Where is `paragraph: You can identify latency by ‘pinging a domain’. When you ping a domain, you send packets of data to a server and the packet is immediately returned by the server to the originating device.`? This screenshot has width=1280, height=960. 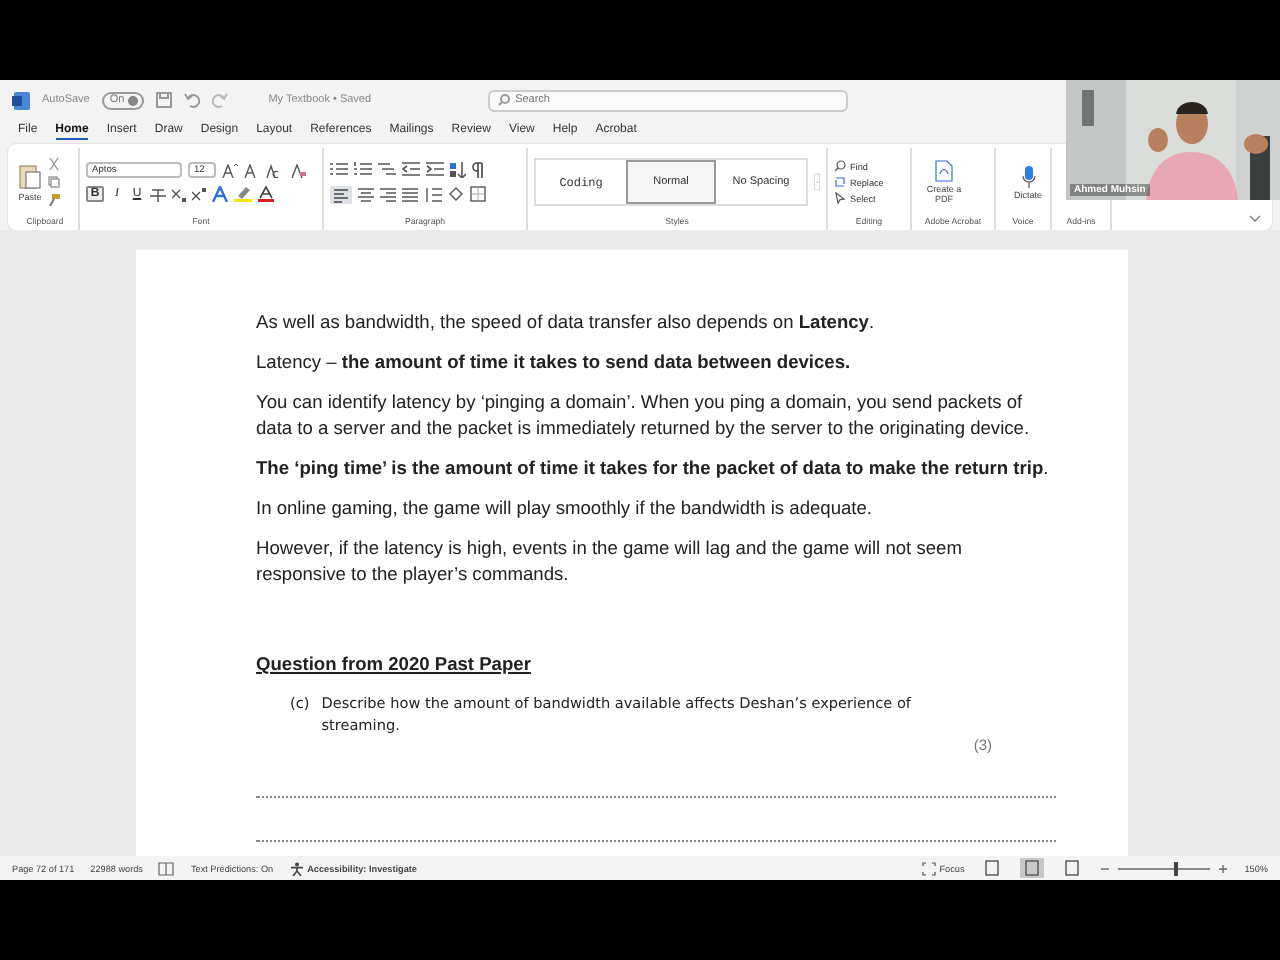 paragraph: You can identify latency by ‘pinging a domain’. When you ping a domain, you send packets of data to a server and the packet is immediately returned by the server to the originating device. is located at coordinates (644, 416).